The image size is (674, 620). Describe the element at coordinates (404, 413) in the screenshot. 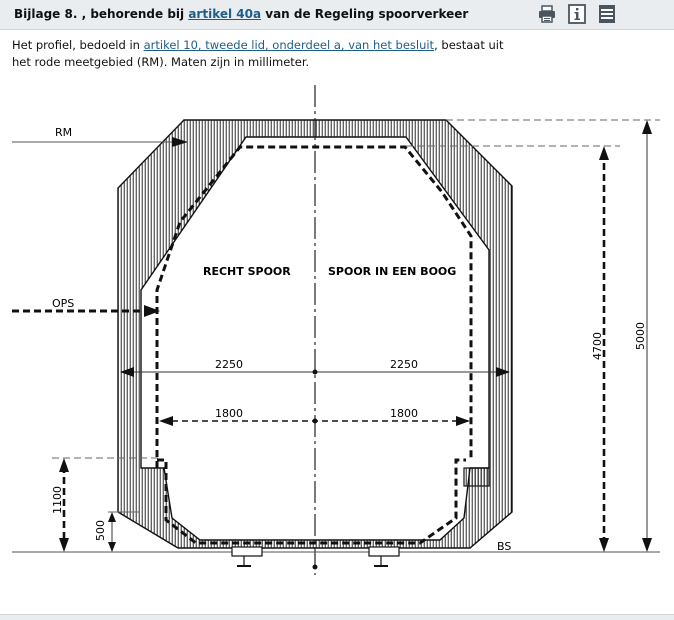

I see `dim-1800-right: 1800` at that location.